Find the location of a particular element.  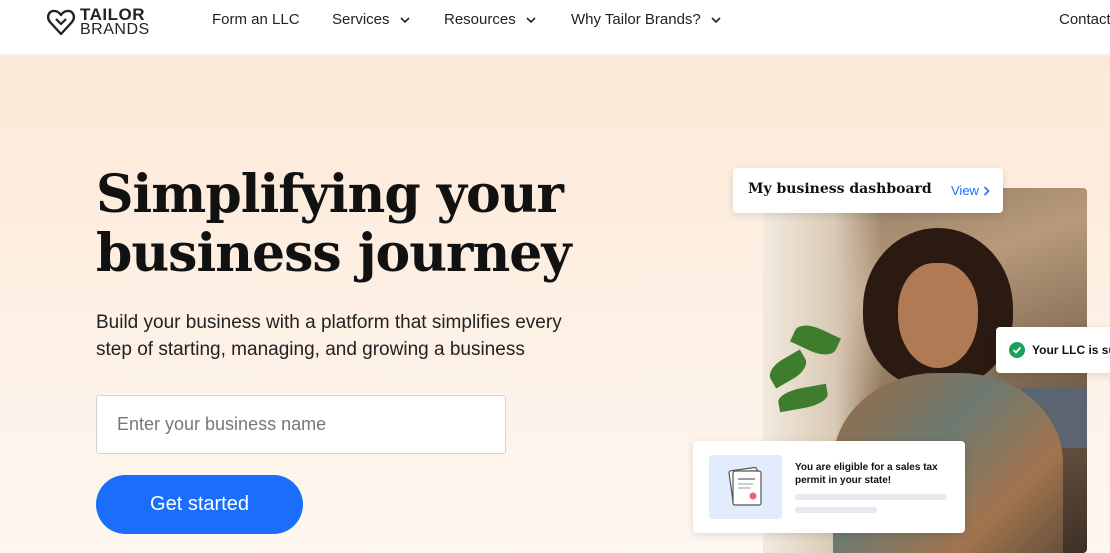

dashboard-card: My business dashboard View is located at coordinates (868, 190).